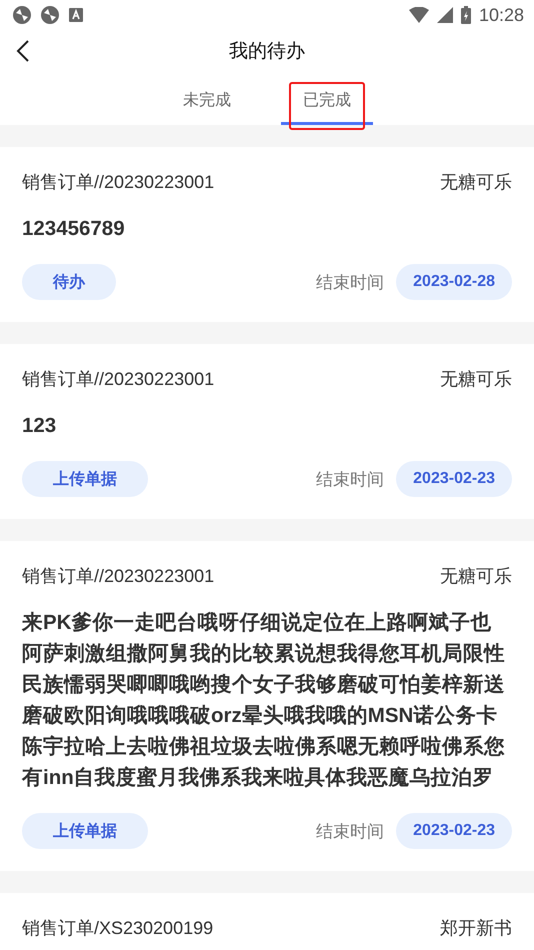  What do you see at coordinates (267, 52) in the screenshot?
I see `page-title: 我的待办` at bounding box center [267, 52].